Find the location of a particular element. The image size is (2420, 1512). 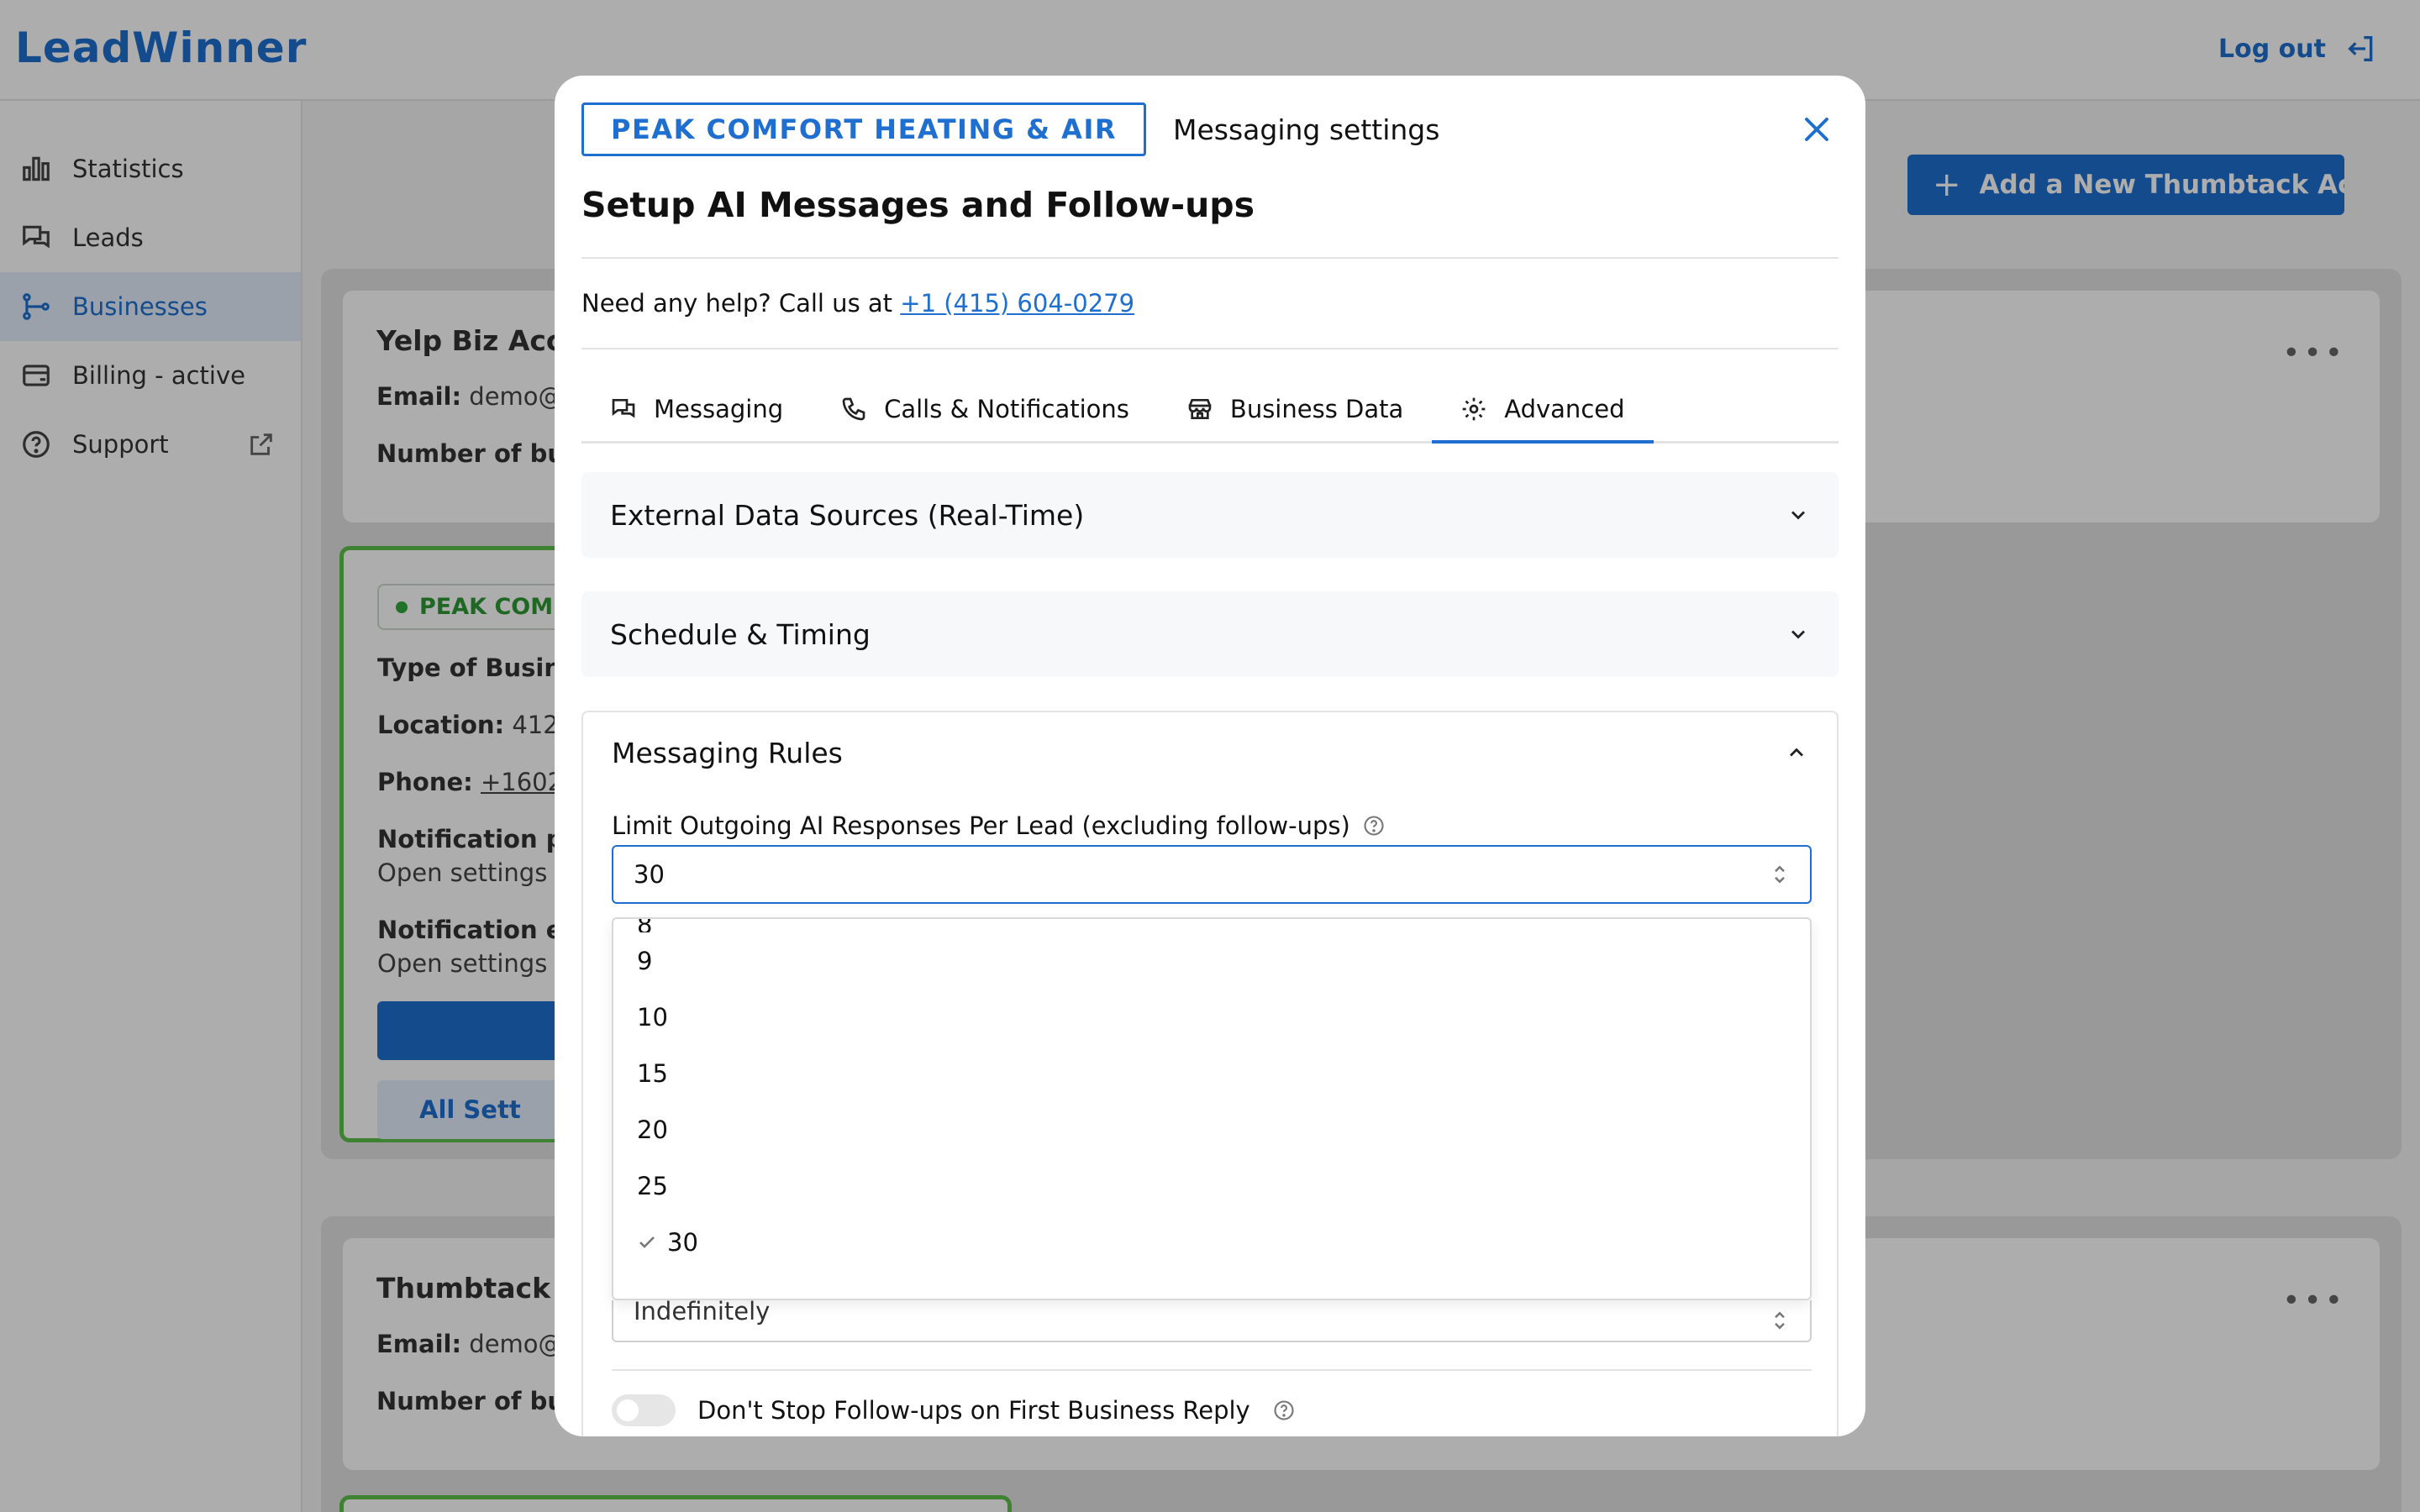

option-label: 30 is located at coordinates (682, 1242).